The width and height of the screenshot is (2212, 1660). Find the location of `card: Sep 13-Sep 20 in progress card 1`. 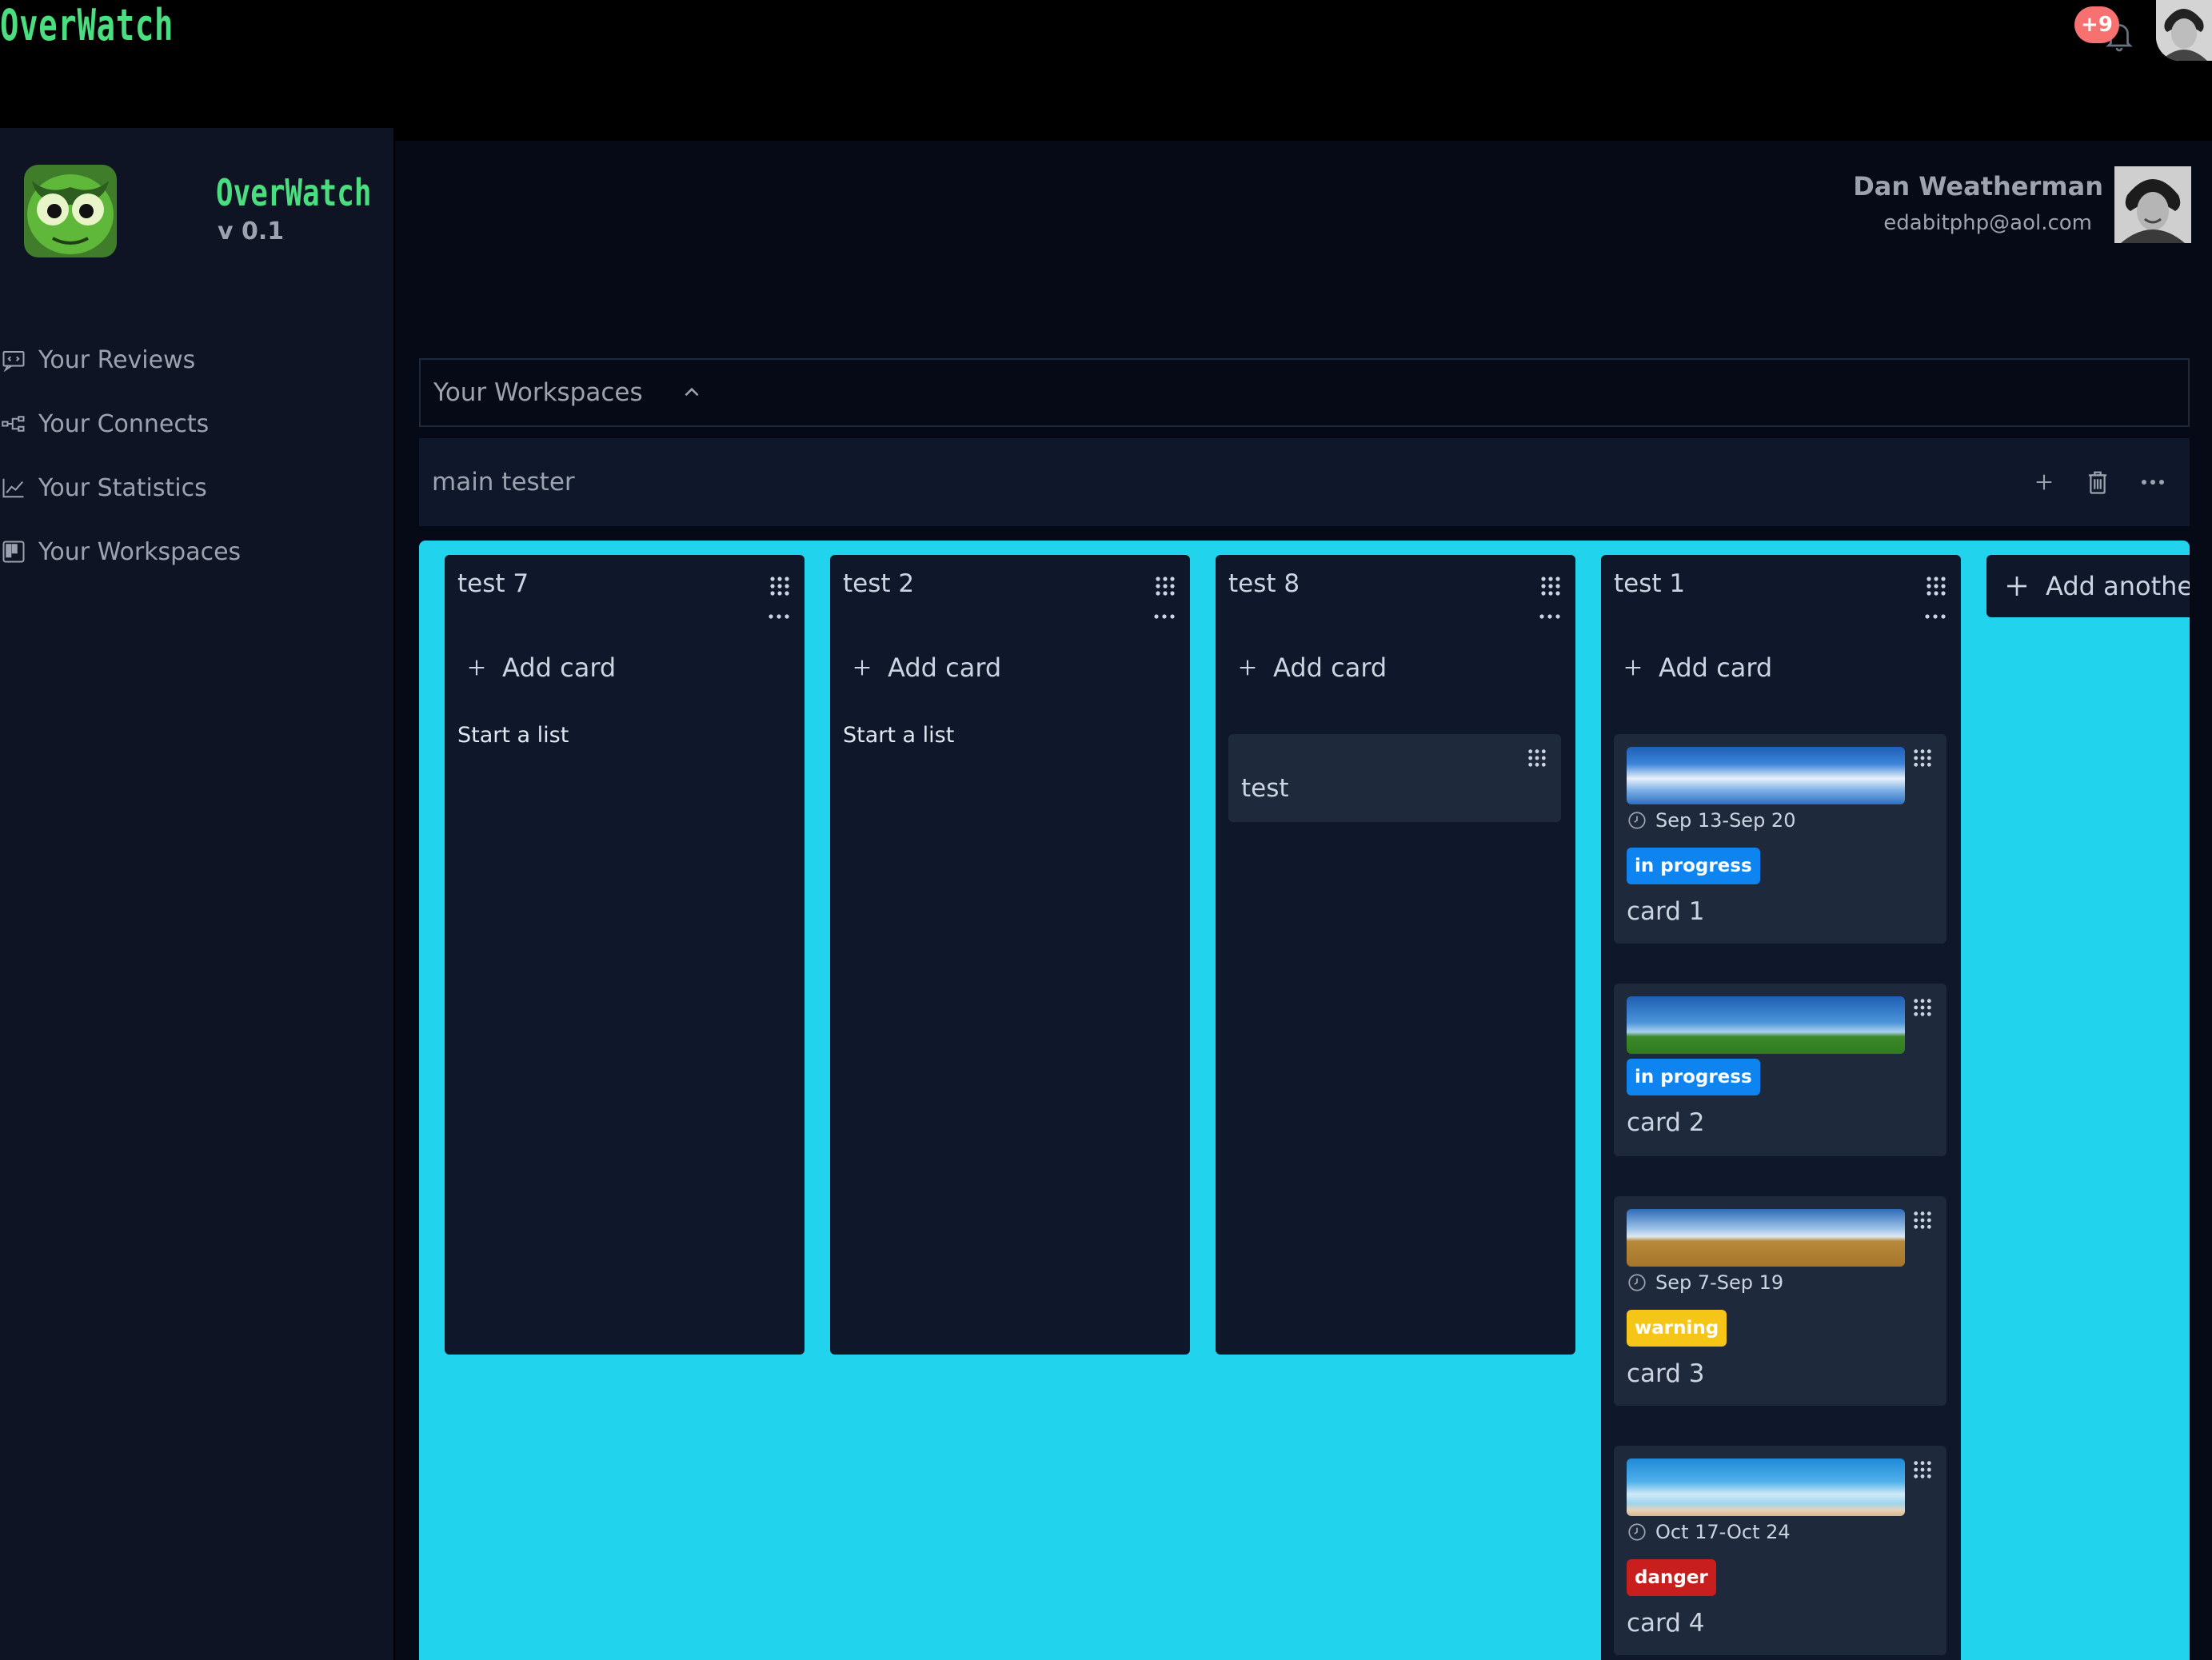

card: Sep 13-Sep 20 in progress card 1 is located at coordinates (1780, 839).